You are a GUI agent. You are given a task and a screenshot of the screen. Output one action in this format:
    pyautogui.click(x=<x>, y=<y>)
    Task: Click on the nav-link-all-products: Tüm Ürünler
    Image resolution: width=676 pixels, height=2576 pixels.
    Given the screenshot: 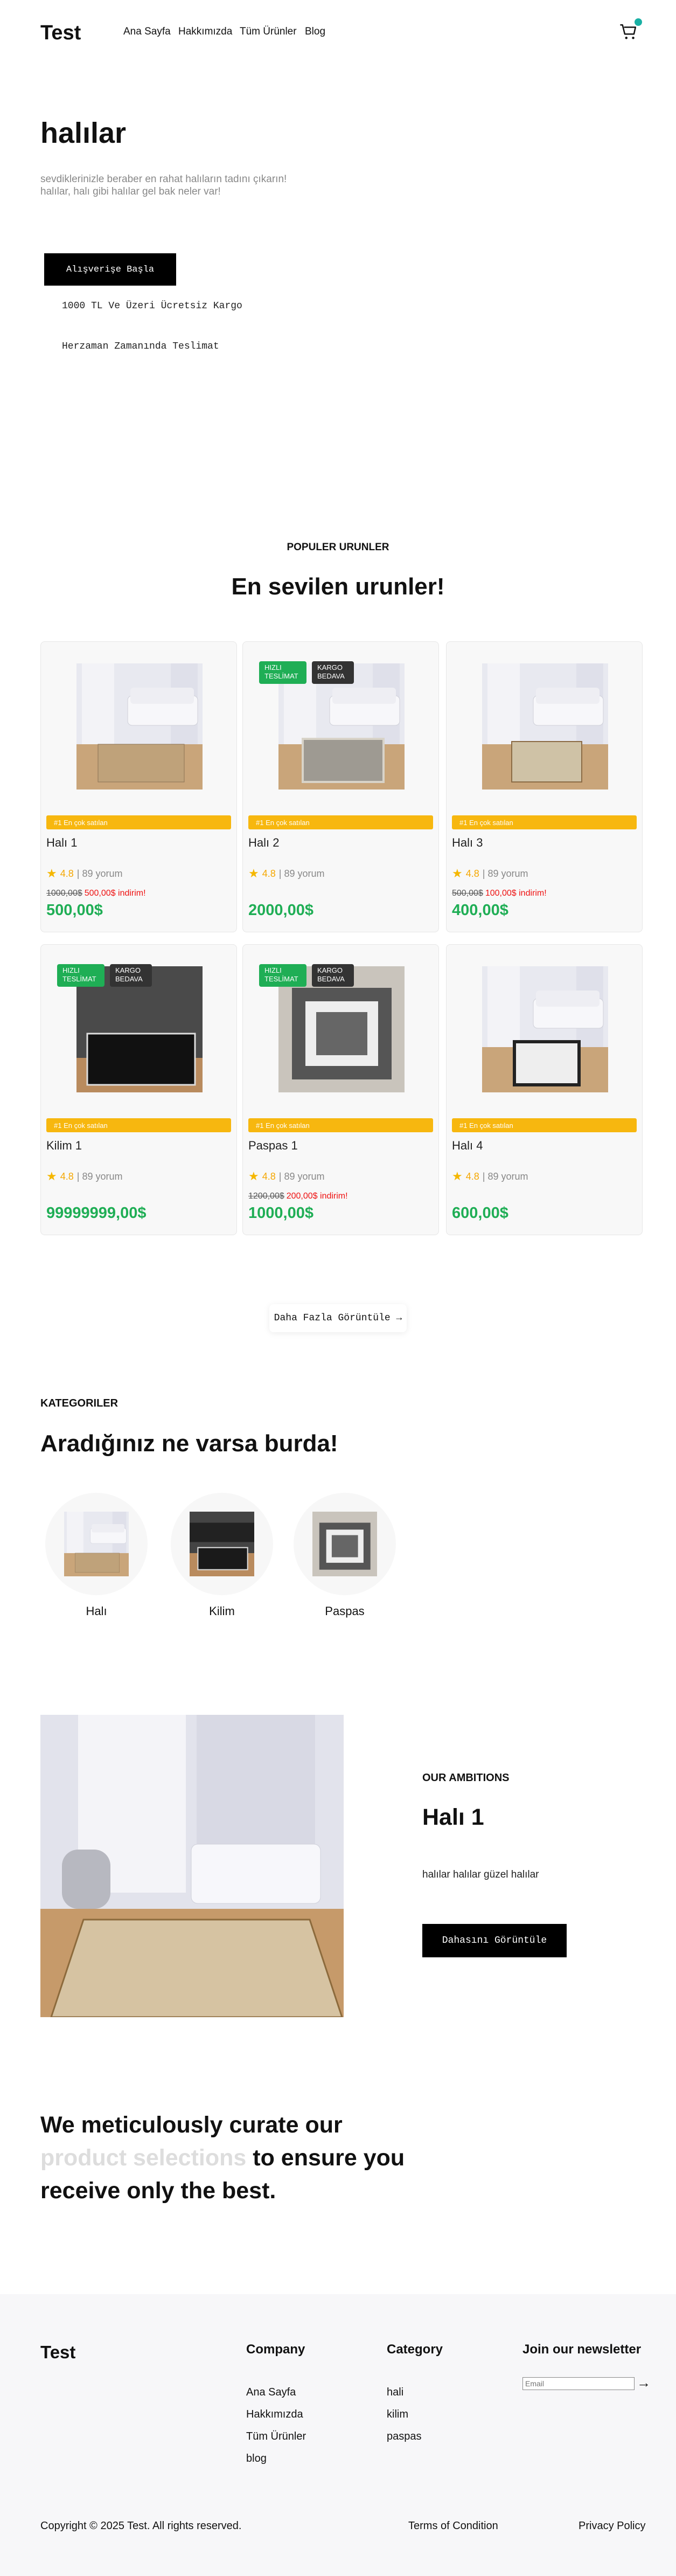 What is the action you would take?
    pyautogui.click(x=268, y=32)
    